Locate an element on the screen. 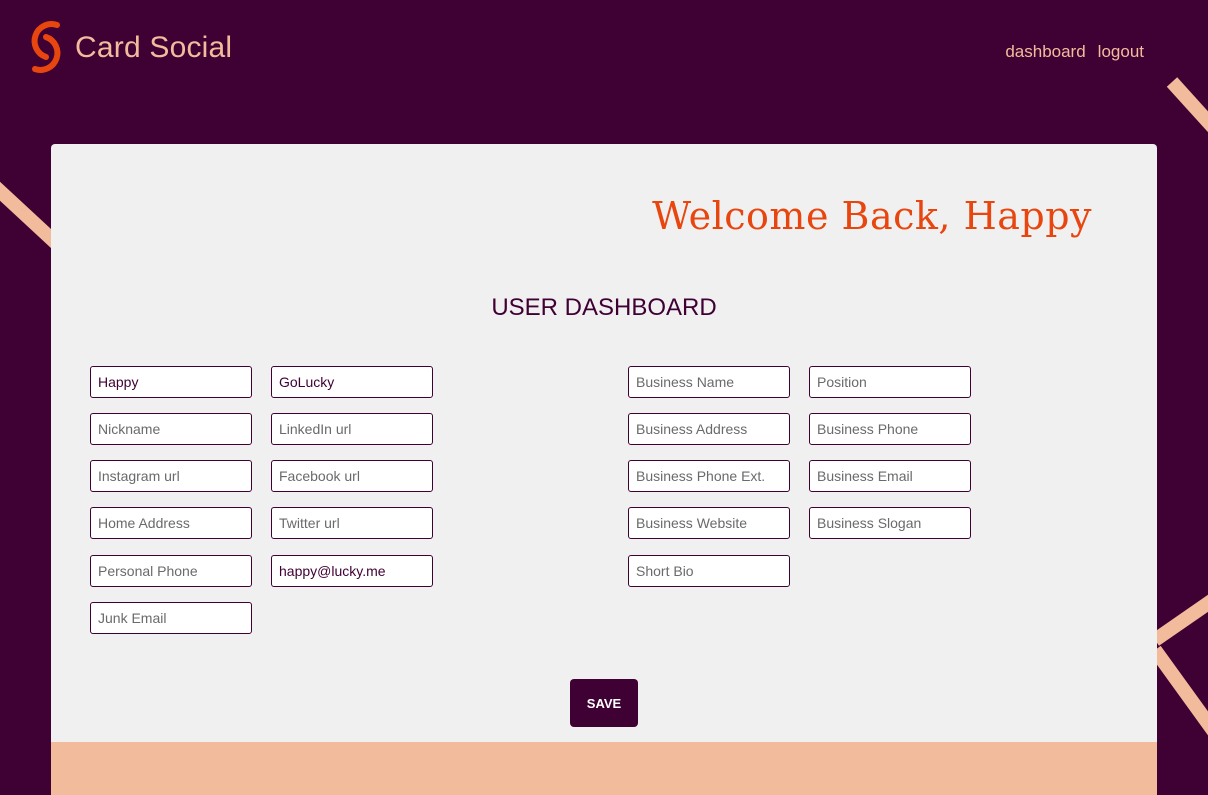 This screenshot has height=795, width=1208. linkedin-url-input is located at coordinates (352, 429).